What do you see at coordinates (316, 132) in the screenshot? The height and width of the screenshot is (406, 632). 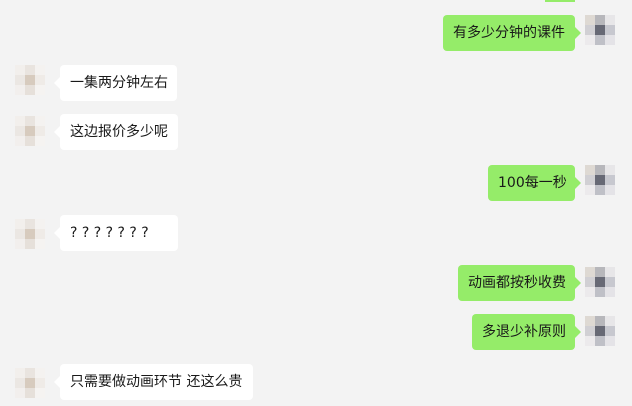 I see `message-row-incoming: 这边报价多少呢` at bounding box center [316, 132].